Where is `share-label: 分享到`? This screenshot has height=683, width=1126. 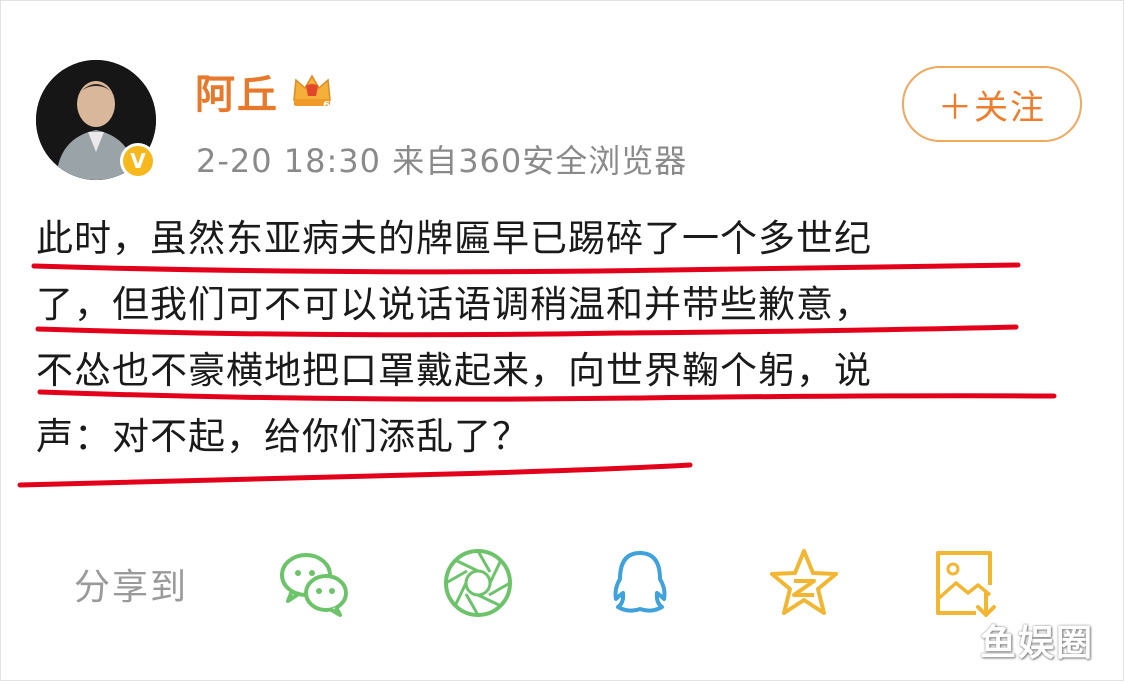 share-label: 分享到 is located at coordinates (131, 587).